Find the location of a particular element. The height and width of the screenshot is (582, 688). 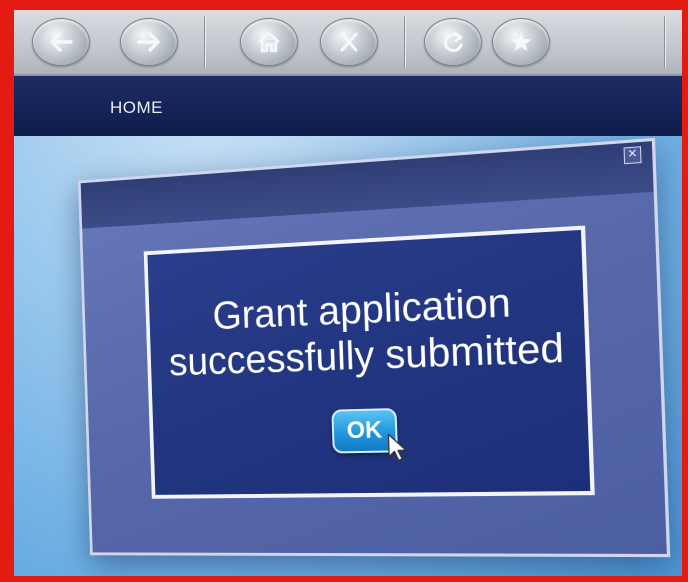

dialog-close-button: ✕ is located at coordinates (632, 155).